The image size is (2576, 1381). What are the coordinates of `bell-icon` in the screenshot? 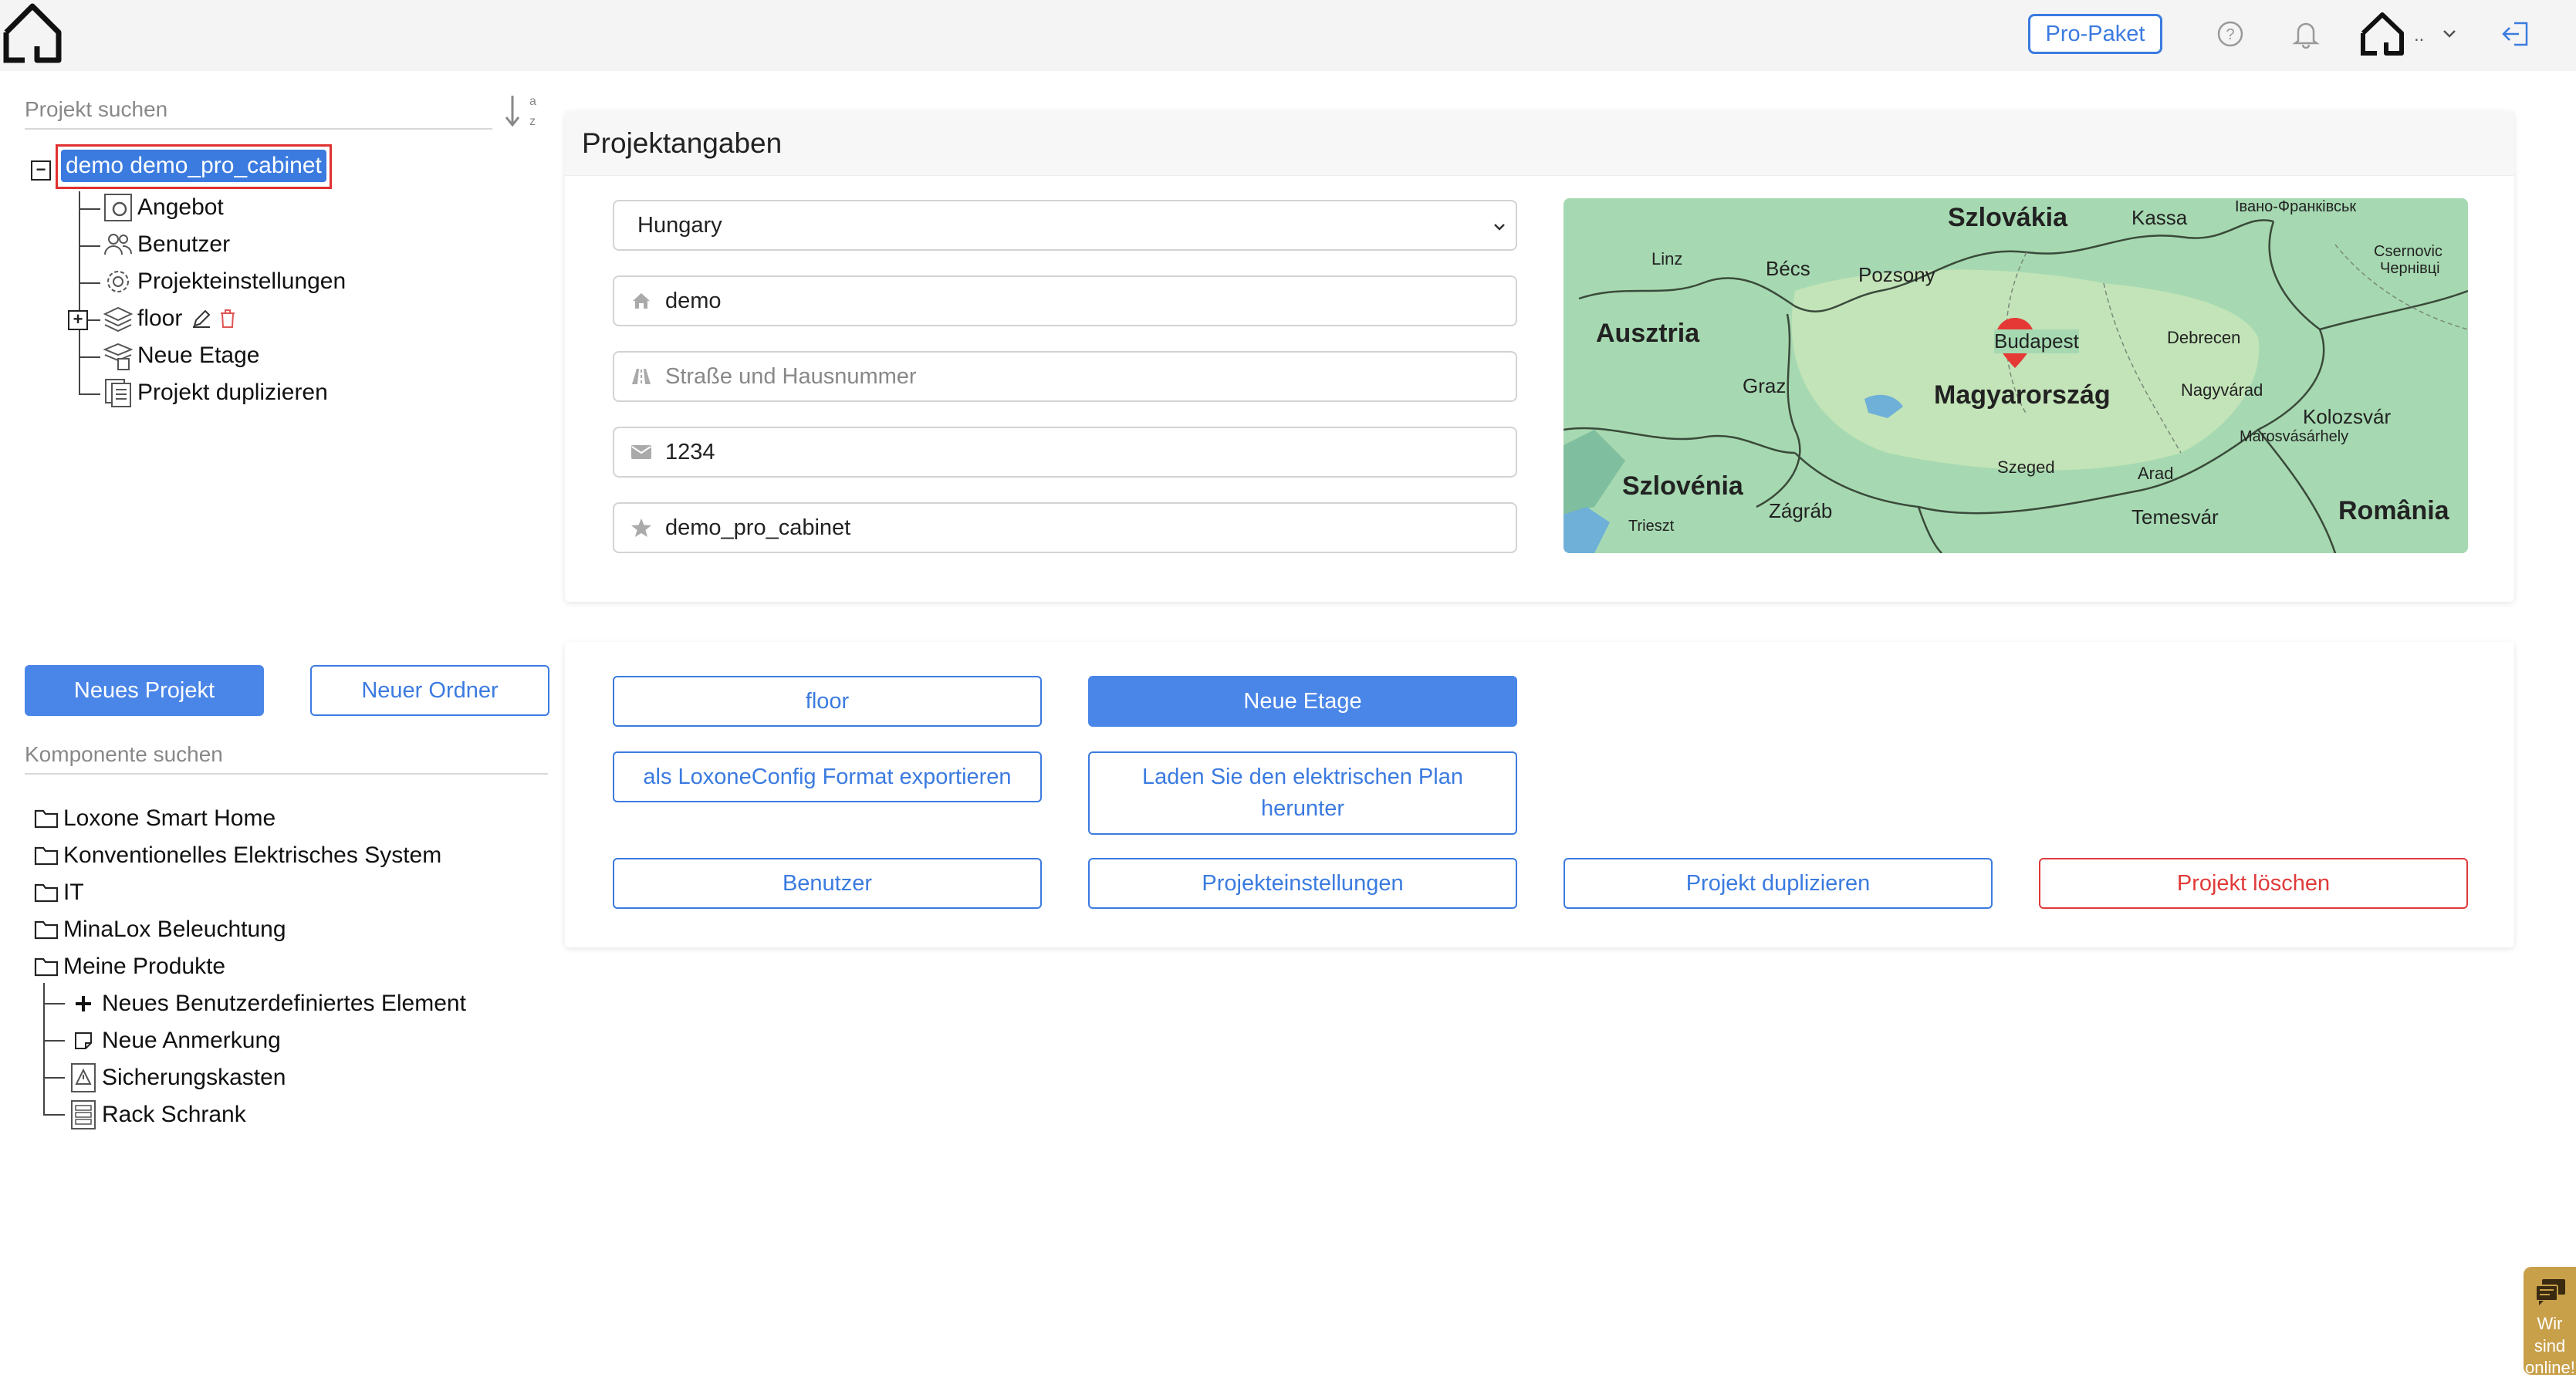 It's located at (2306, 34).